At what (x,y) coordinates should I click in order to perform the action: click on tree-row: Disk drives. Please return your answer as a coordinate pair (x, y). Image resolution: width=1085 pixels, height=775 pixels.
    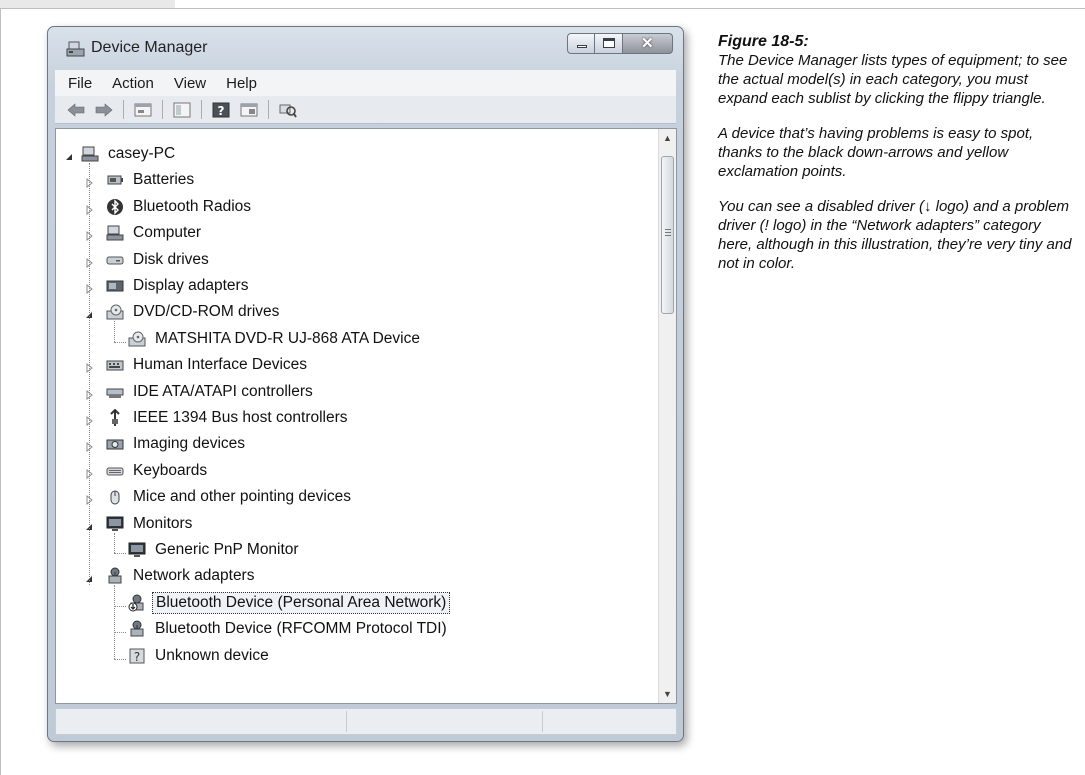
    Looking at the image, I should click on (149, 260).